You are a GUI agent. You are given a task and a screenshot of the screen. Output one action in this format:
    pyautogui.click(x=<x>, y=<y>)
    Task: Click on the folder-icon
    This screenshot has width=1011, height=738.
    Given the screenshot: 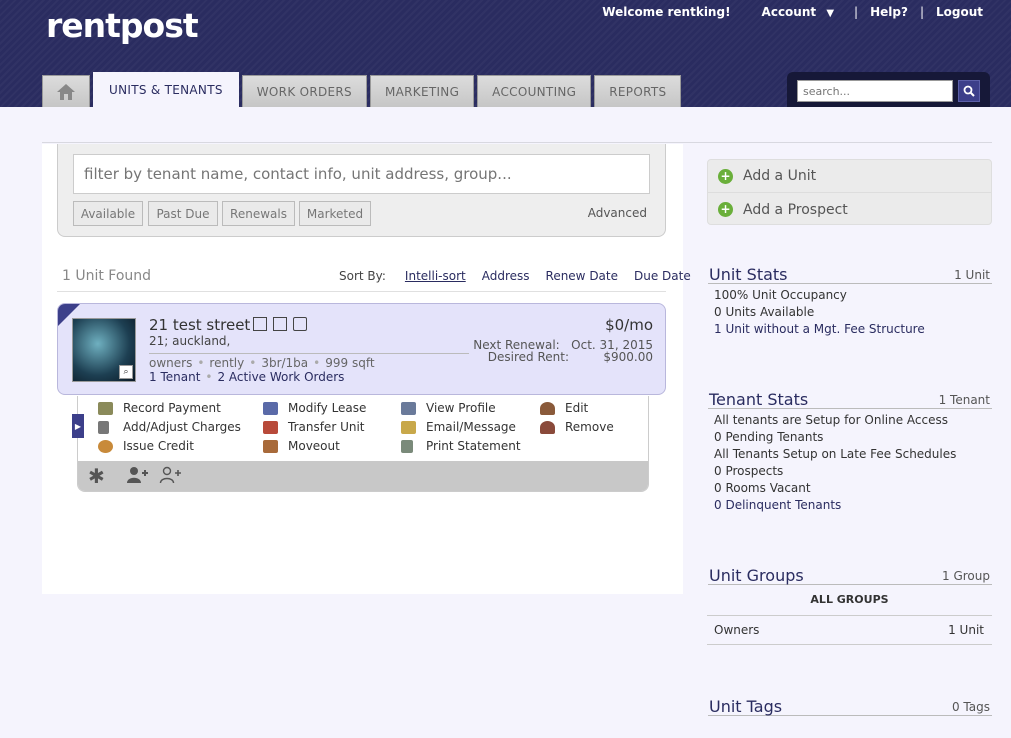 What is the action you would take?
    pyautogui.click(x=300, y=324)
    